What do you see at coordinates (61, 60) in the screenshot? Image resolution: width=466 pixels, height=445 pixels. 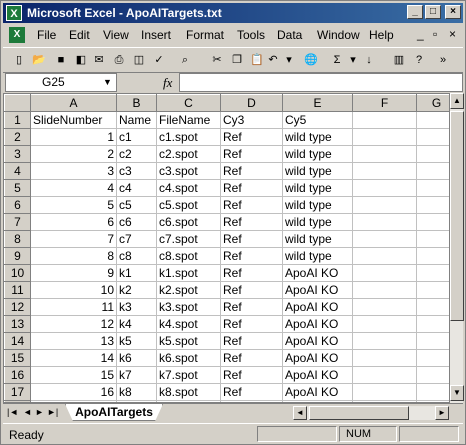 I see `save-icon: ■` at bounding box center [61, 60].